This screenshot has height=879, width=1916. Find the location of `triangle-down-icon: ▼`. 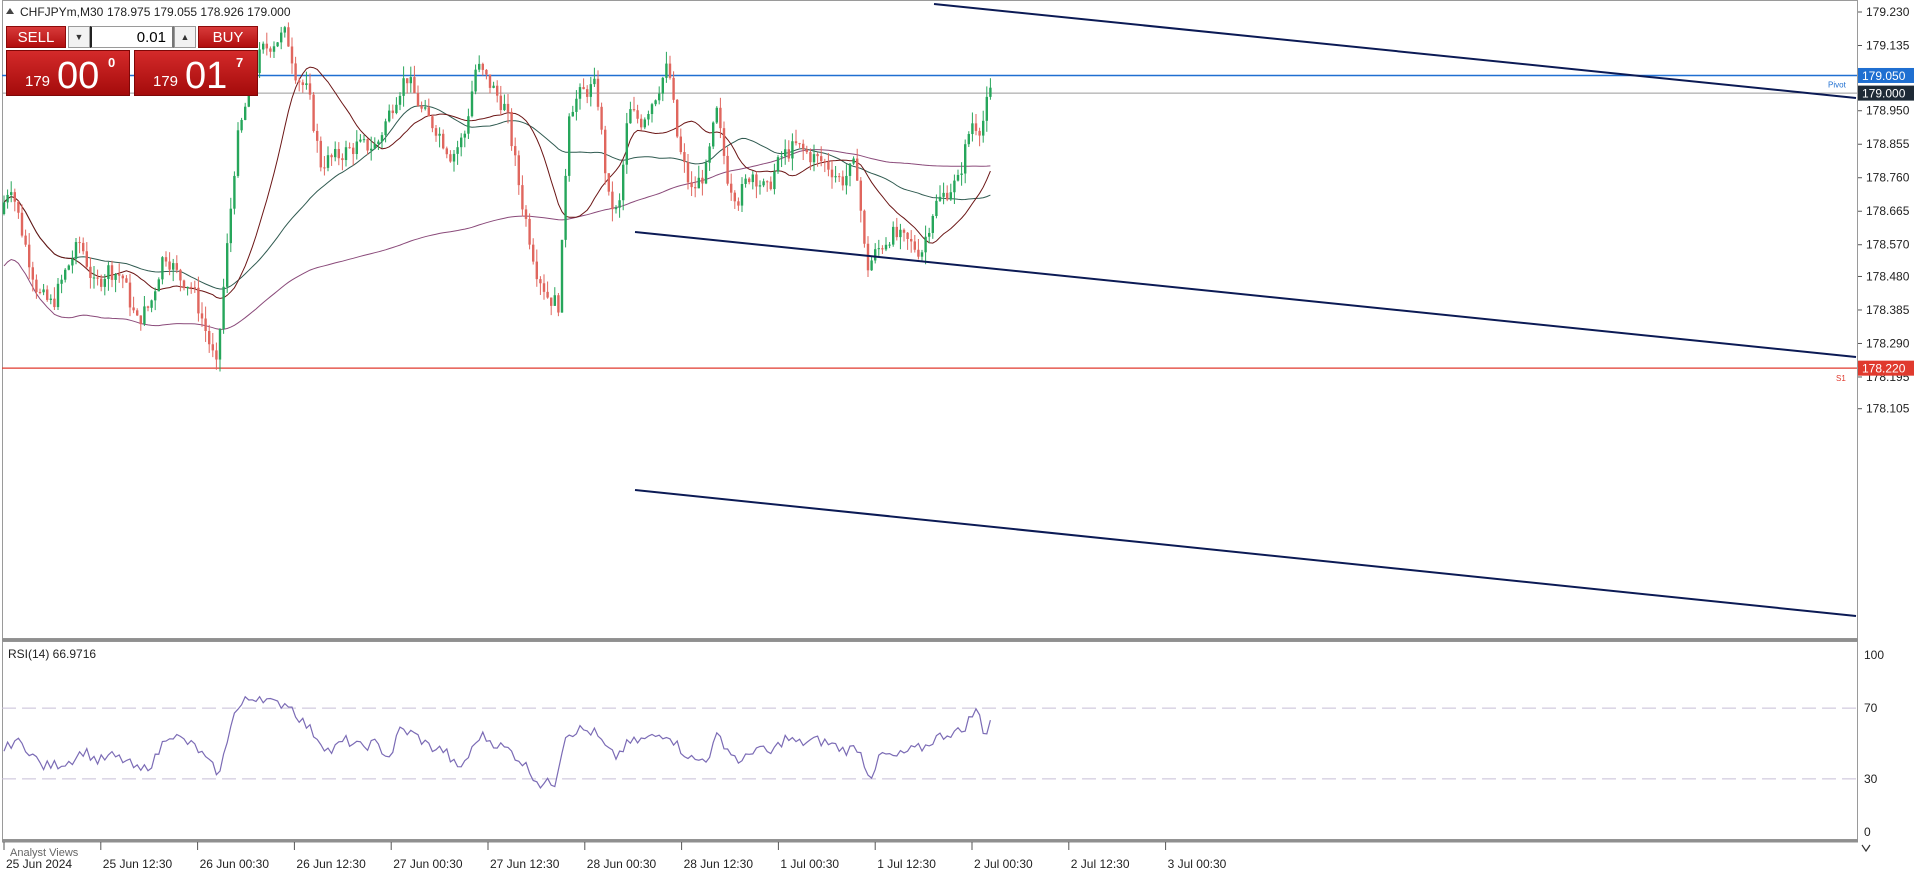

triangle-down-icon: ▼ is located at coordinates (79, 37).